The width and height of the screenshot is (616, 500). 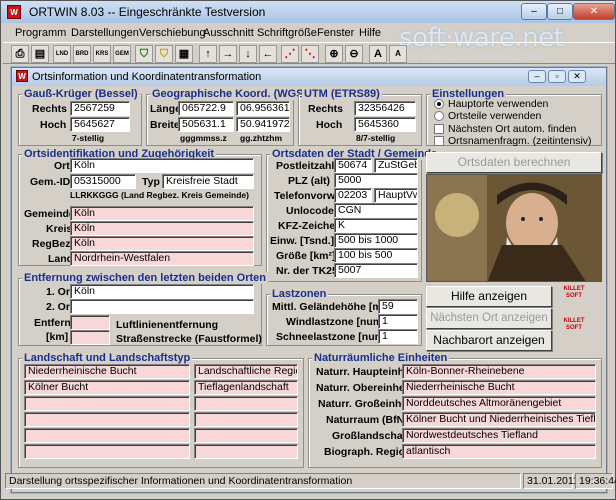 I want to click on grid-icon: ▦, so click(x=184, y=54).